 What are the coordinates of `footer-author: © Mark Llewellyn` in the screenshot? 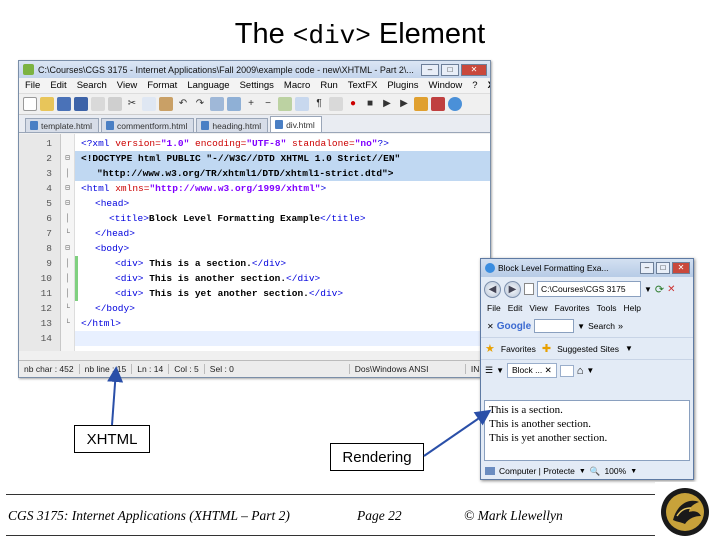 It's located at (513, 515).